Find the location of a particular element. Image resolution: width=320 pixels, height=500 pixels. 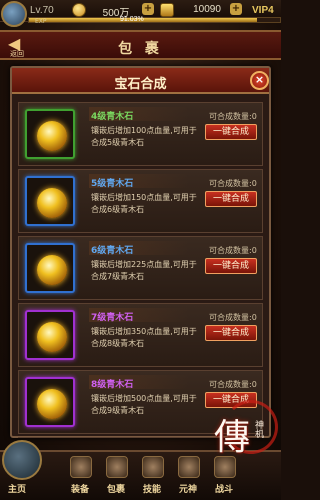

gem-name: 7级青木石 is located at coordinates (112, 318).